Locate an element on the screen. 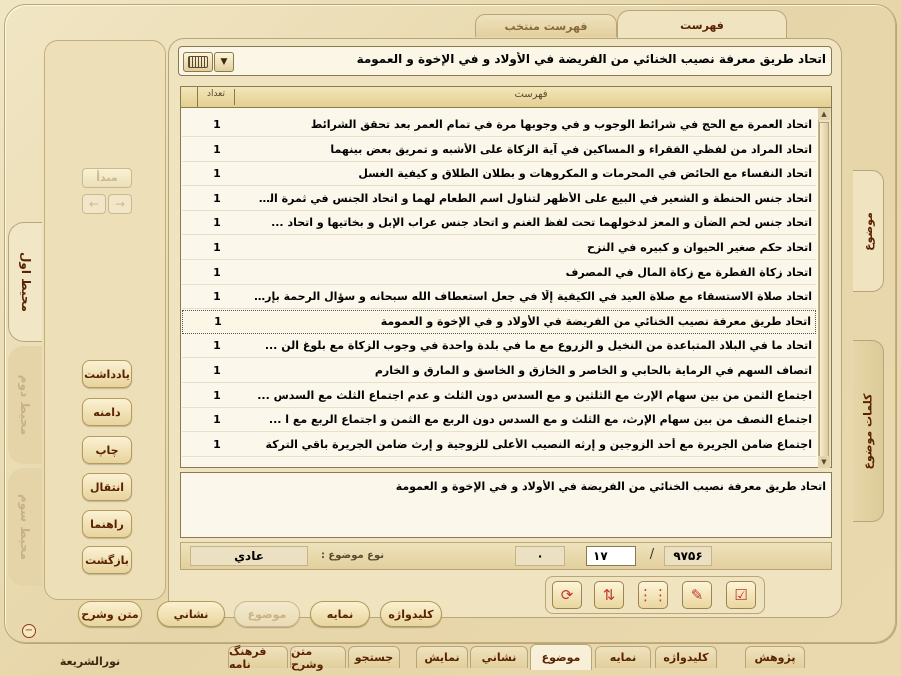  return-button: بازگشت is located at coordinates (107, 560).